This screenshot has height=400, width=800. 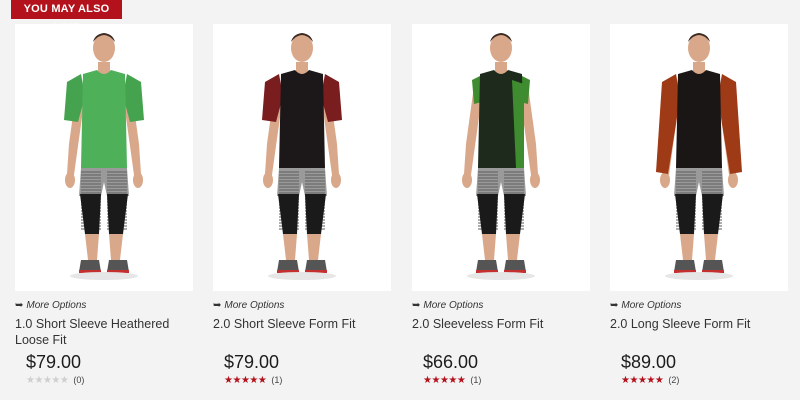 What do you see at coordinates (78, 380) in the screenshot?
I see `review-count: (0)` at bounding box center [78, 380].